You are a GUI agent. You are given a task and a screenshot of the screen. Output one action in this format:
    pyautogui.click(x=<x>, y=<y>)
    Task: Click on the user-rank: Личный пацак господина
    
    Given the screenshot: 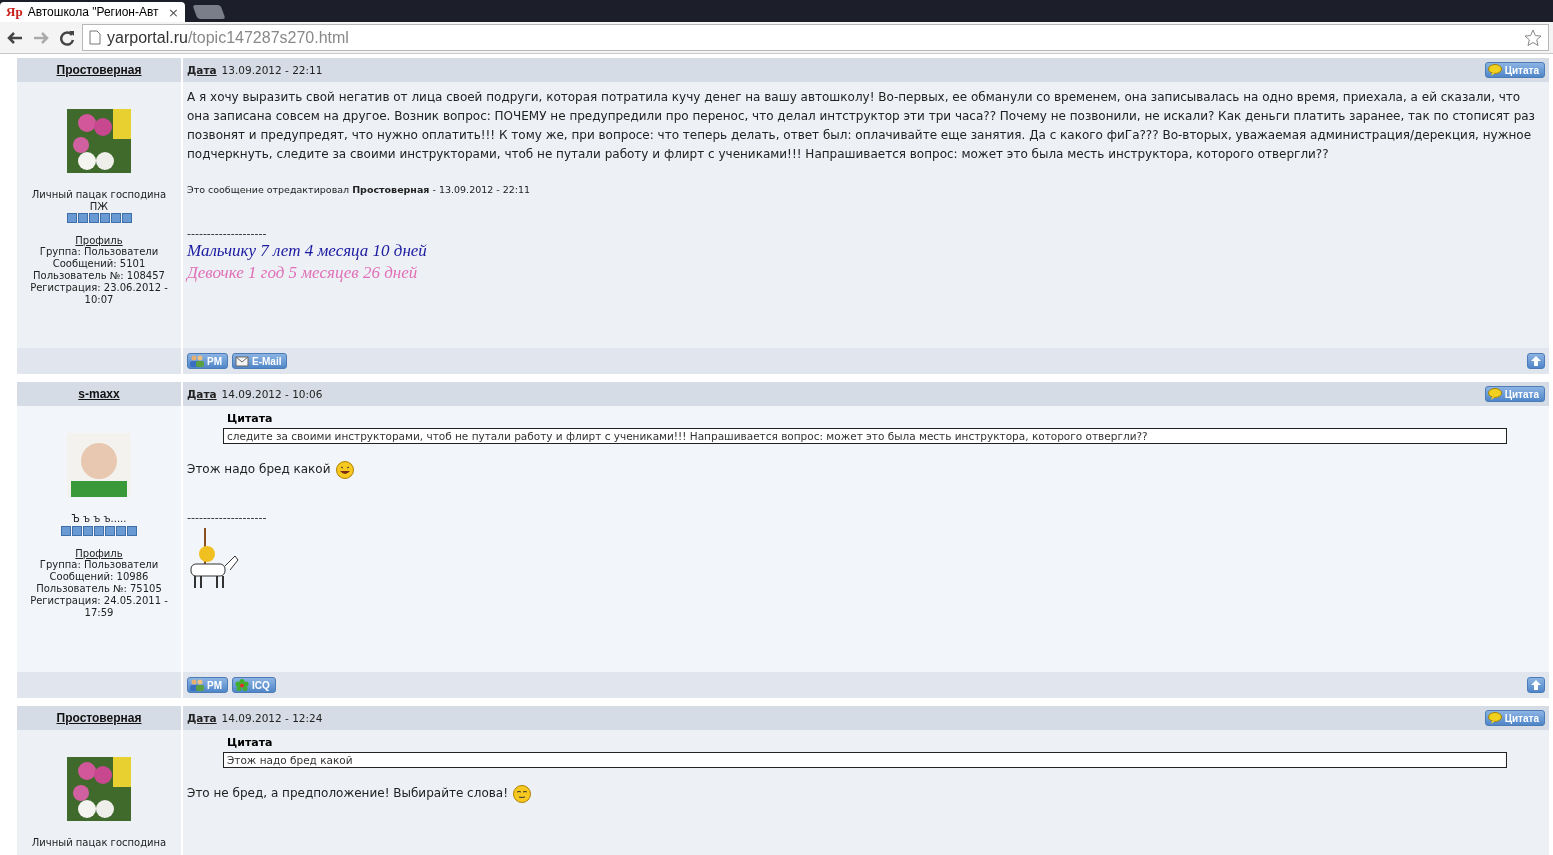 What is the action you would take?
    pyautogui.click(x=99, y=843)
    